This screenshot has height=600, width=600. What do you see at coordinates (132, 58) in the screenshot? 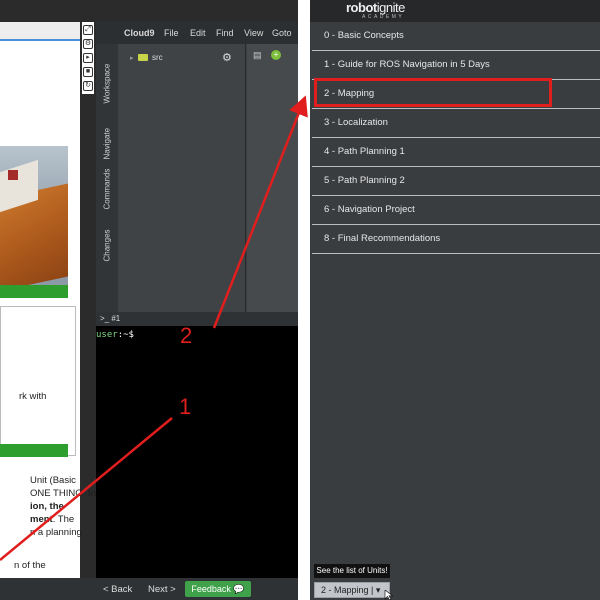
I see `expand-icon: ▸` at bounding box center [132, 58].